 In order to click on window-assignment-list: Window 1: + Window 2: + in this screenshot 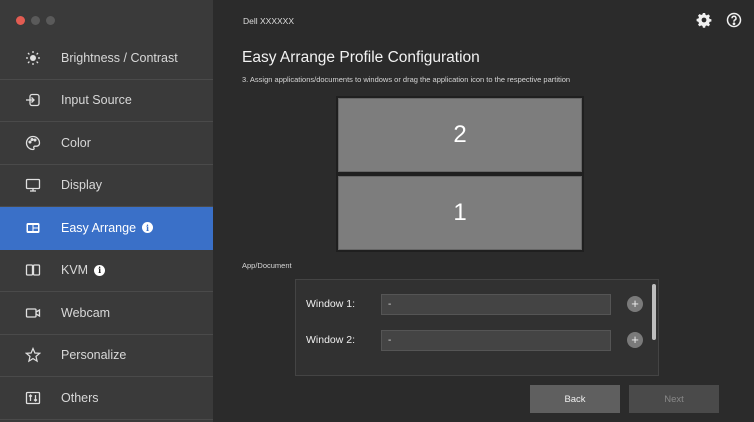, I will do `click(477, 327)`.